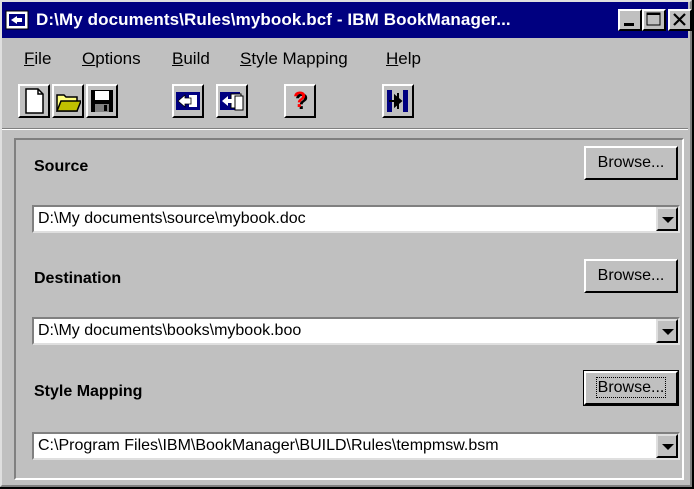 This screenshot has height=489, width=694. I want to click on menu-options: Options, so click(111, 59).